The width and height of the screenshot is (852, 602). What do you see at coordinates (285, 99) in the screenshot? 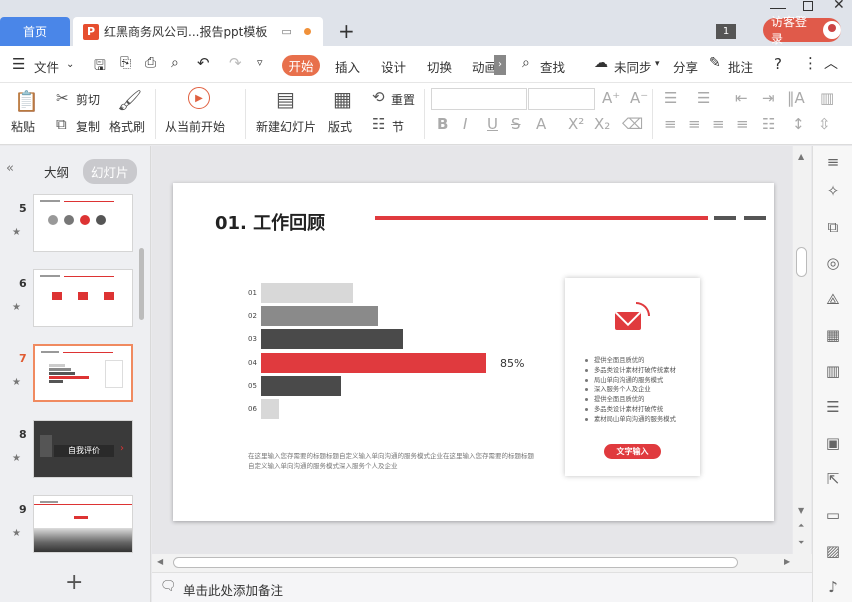
I see `new-slide-icon: ▤` at bounding box center [285, 99].